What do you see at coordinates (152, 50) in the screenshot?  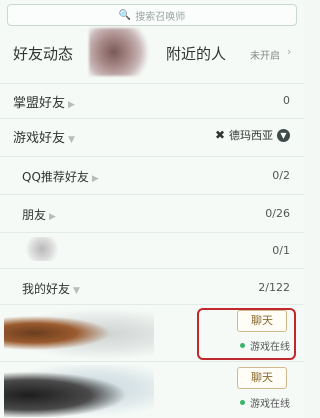 I see `top-tabs: 好友动态 附近的人 未开启 ›` at bounding box center [152, 50].